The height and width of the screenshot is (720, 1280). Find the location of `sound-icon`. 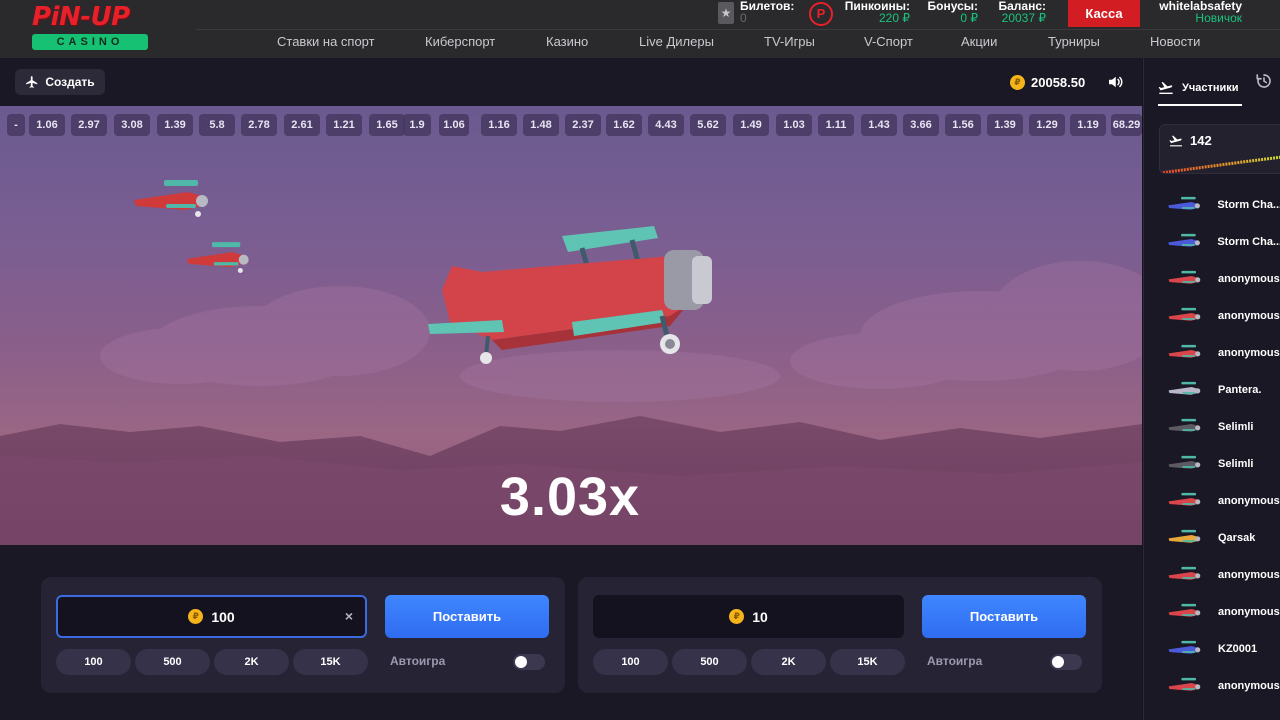

sound-icon is located at coordinates (1115, 82).